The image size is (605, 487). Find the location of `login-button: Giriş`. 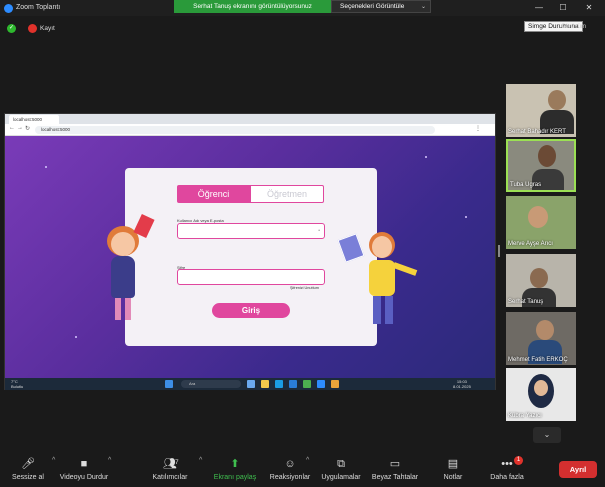

login-button: Giriş is located at coordinates (251, 310).